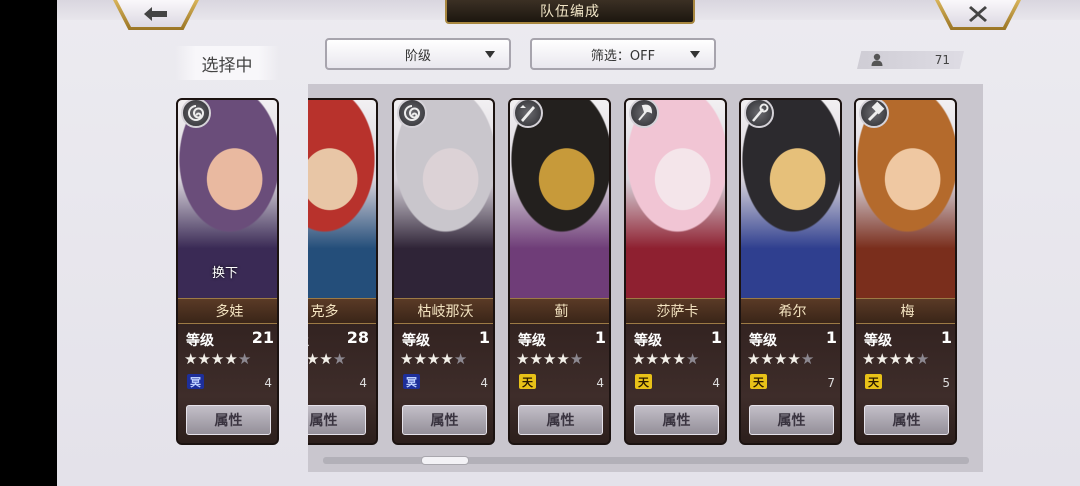  What do you see at coordinates (905, 383) in the screenshot?
I see `unit-stats: 等级 1 ★★★★★ 天 5 属性` at bounding box center [905, 383].